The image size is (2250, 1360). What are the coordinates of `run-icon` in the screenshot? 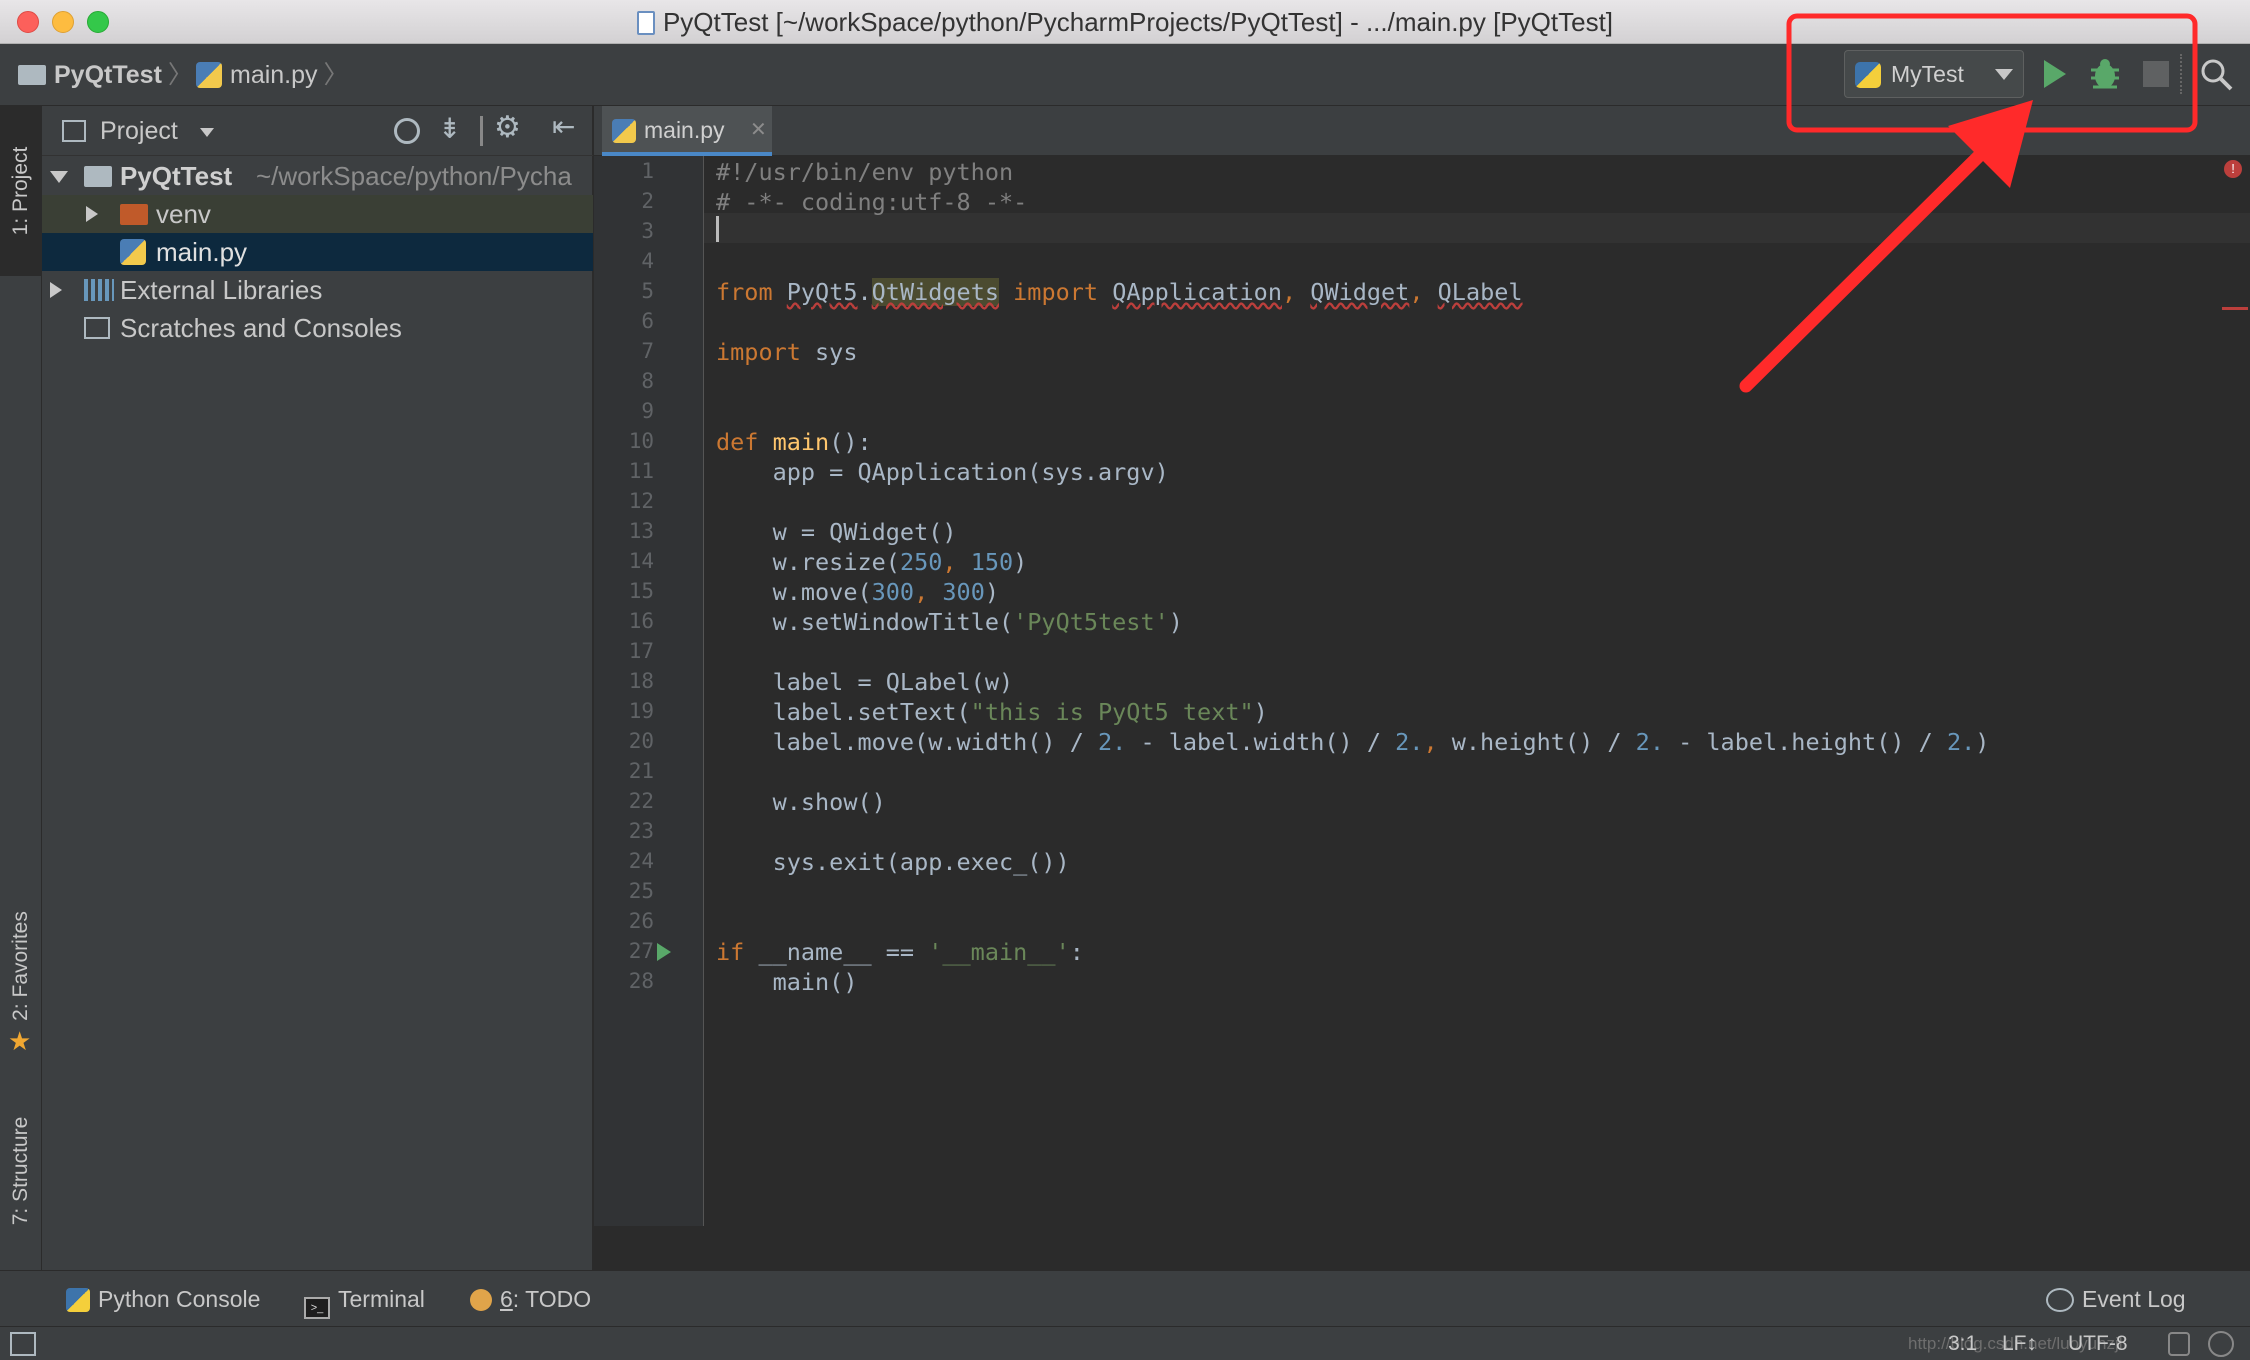 It's located at (2055, 74).